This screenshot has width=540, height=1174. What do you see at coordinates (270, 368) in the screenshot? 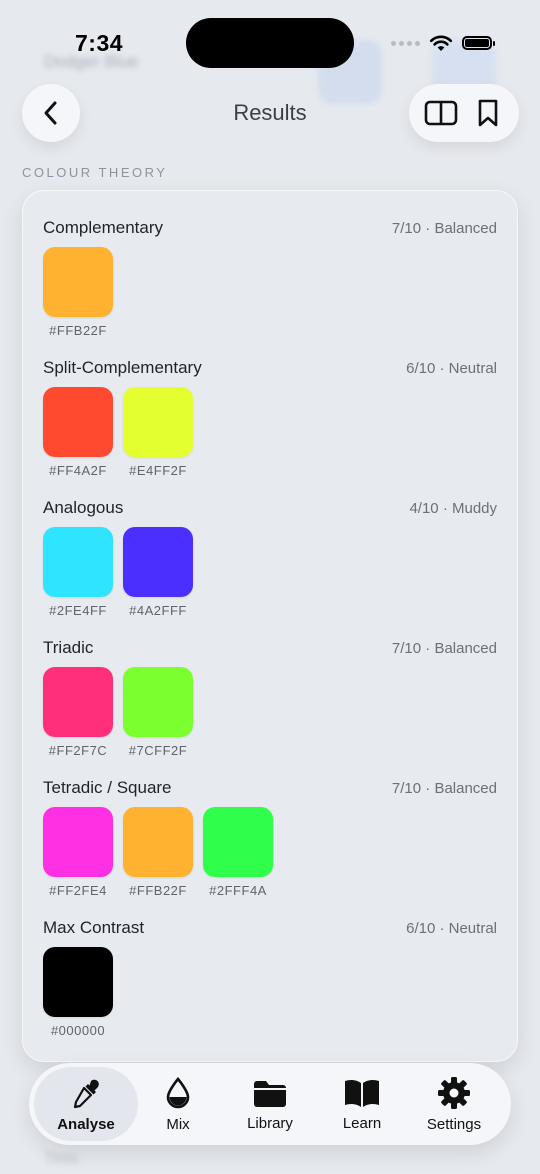
I see `scheme-header: Split-Complementary 6/10 · Neutral` at bounding box center [270, 368].